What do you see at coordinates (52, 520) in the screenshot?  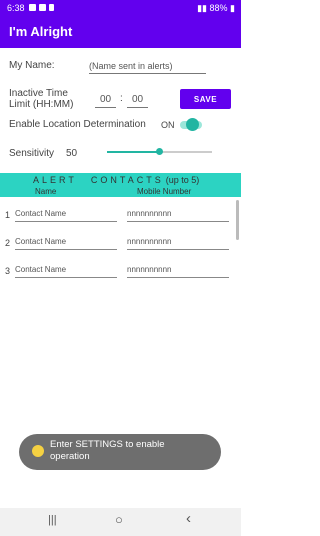 I see `recents-icon: |||` at bounding box center [52, 520].